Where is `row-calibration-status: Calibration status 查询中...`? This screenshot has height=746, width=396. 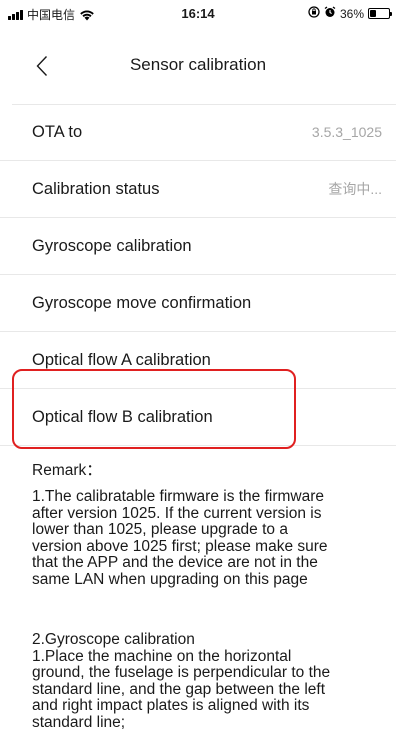
row-calibration-status: Calibration status 查询中... is located at coordinates (198, 189).